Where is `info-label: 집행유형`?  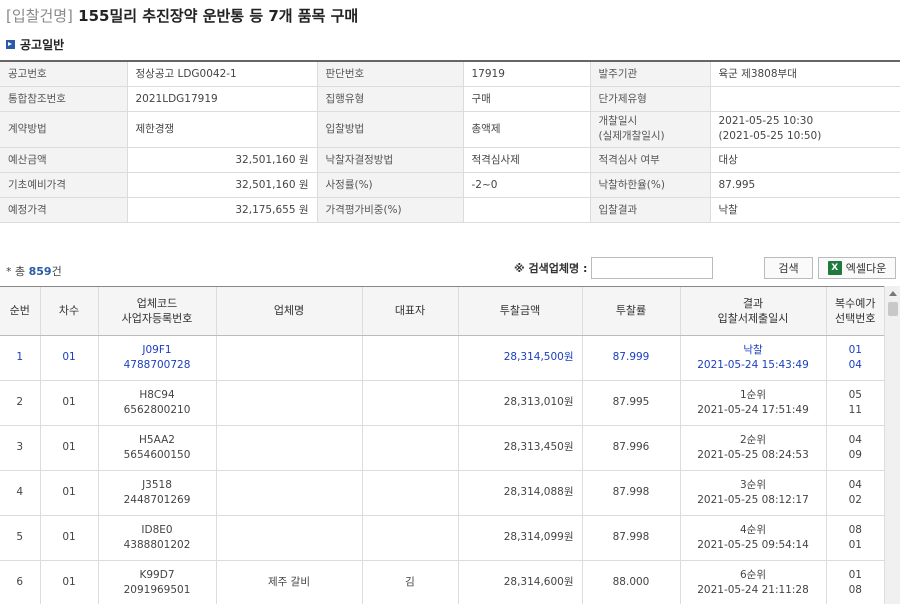
info-label: 집행유형 is located at coordinates (390, 99).